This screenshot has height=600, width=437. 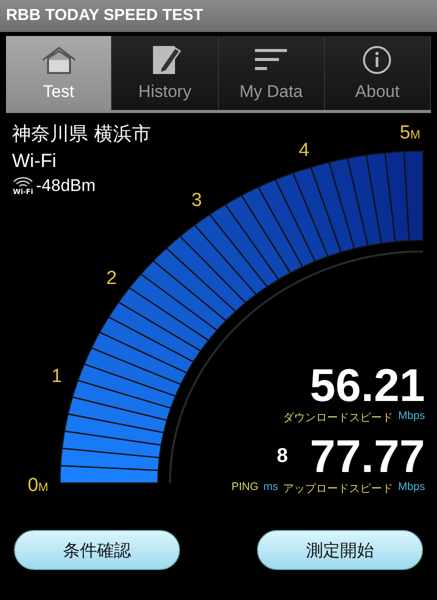 I want to click on scale-label: 3, so click(x=196, y=200).